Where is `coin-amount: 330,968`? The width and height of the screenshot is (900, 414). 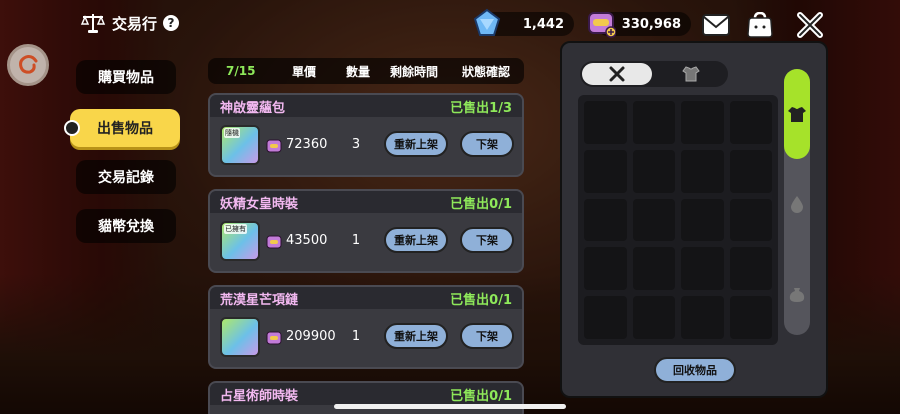 coin-amount: 330,968 is located at coordinates (651, 24).